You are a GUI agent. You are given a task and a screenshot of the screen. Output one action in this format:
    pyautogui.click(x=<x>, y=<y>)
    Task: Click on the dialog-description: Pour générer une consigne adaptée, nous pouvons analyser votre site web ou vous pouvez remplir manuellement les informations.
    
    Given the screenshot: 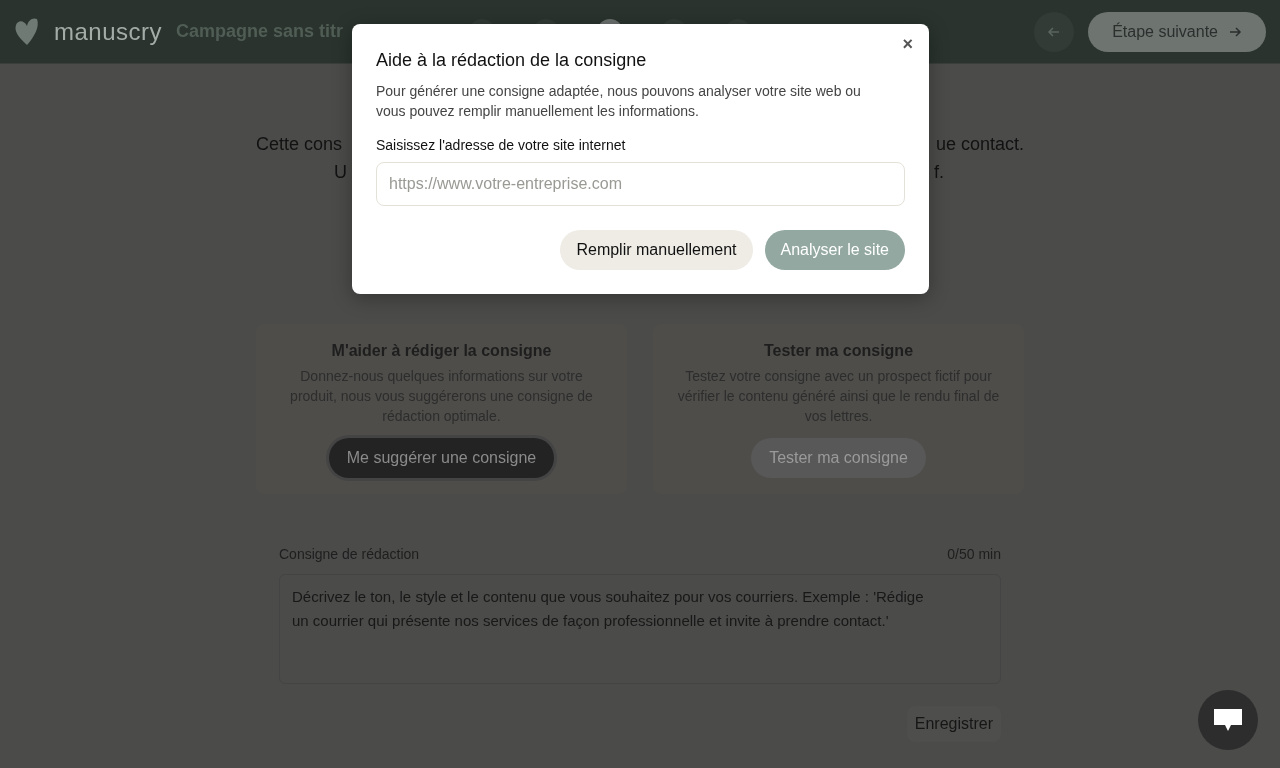 What is the action you would take?
    pyautogui.click(x=619, y=101)
    